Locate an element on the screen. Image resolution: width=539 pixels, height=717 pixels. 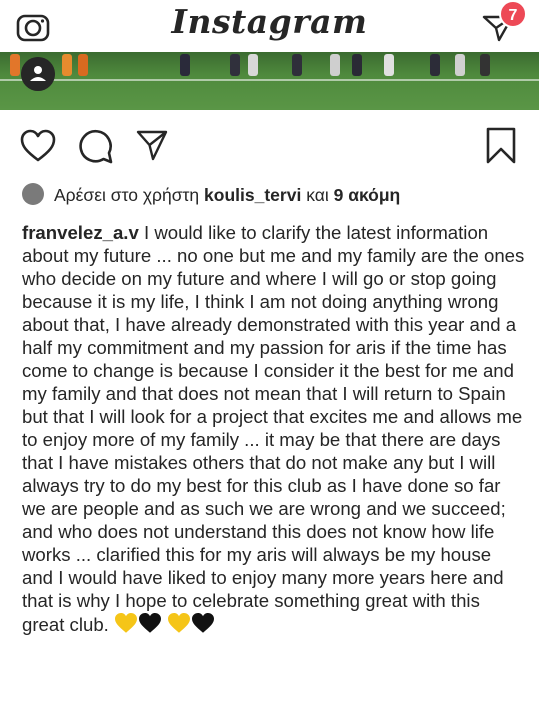
likes-prefix: Αρέσει στο χρήστη is located at coordinates (127, 195).